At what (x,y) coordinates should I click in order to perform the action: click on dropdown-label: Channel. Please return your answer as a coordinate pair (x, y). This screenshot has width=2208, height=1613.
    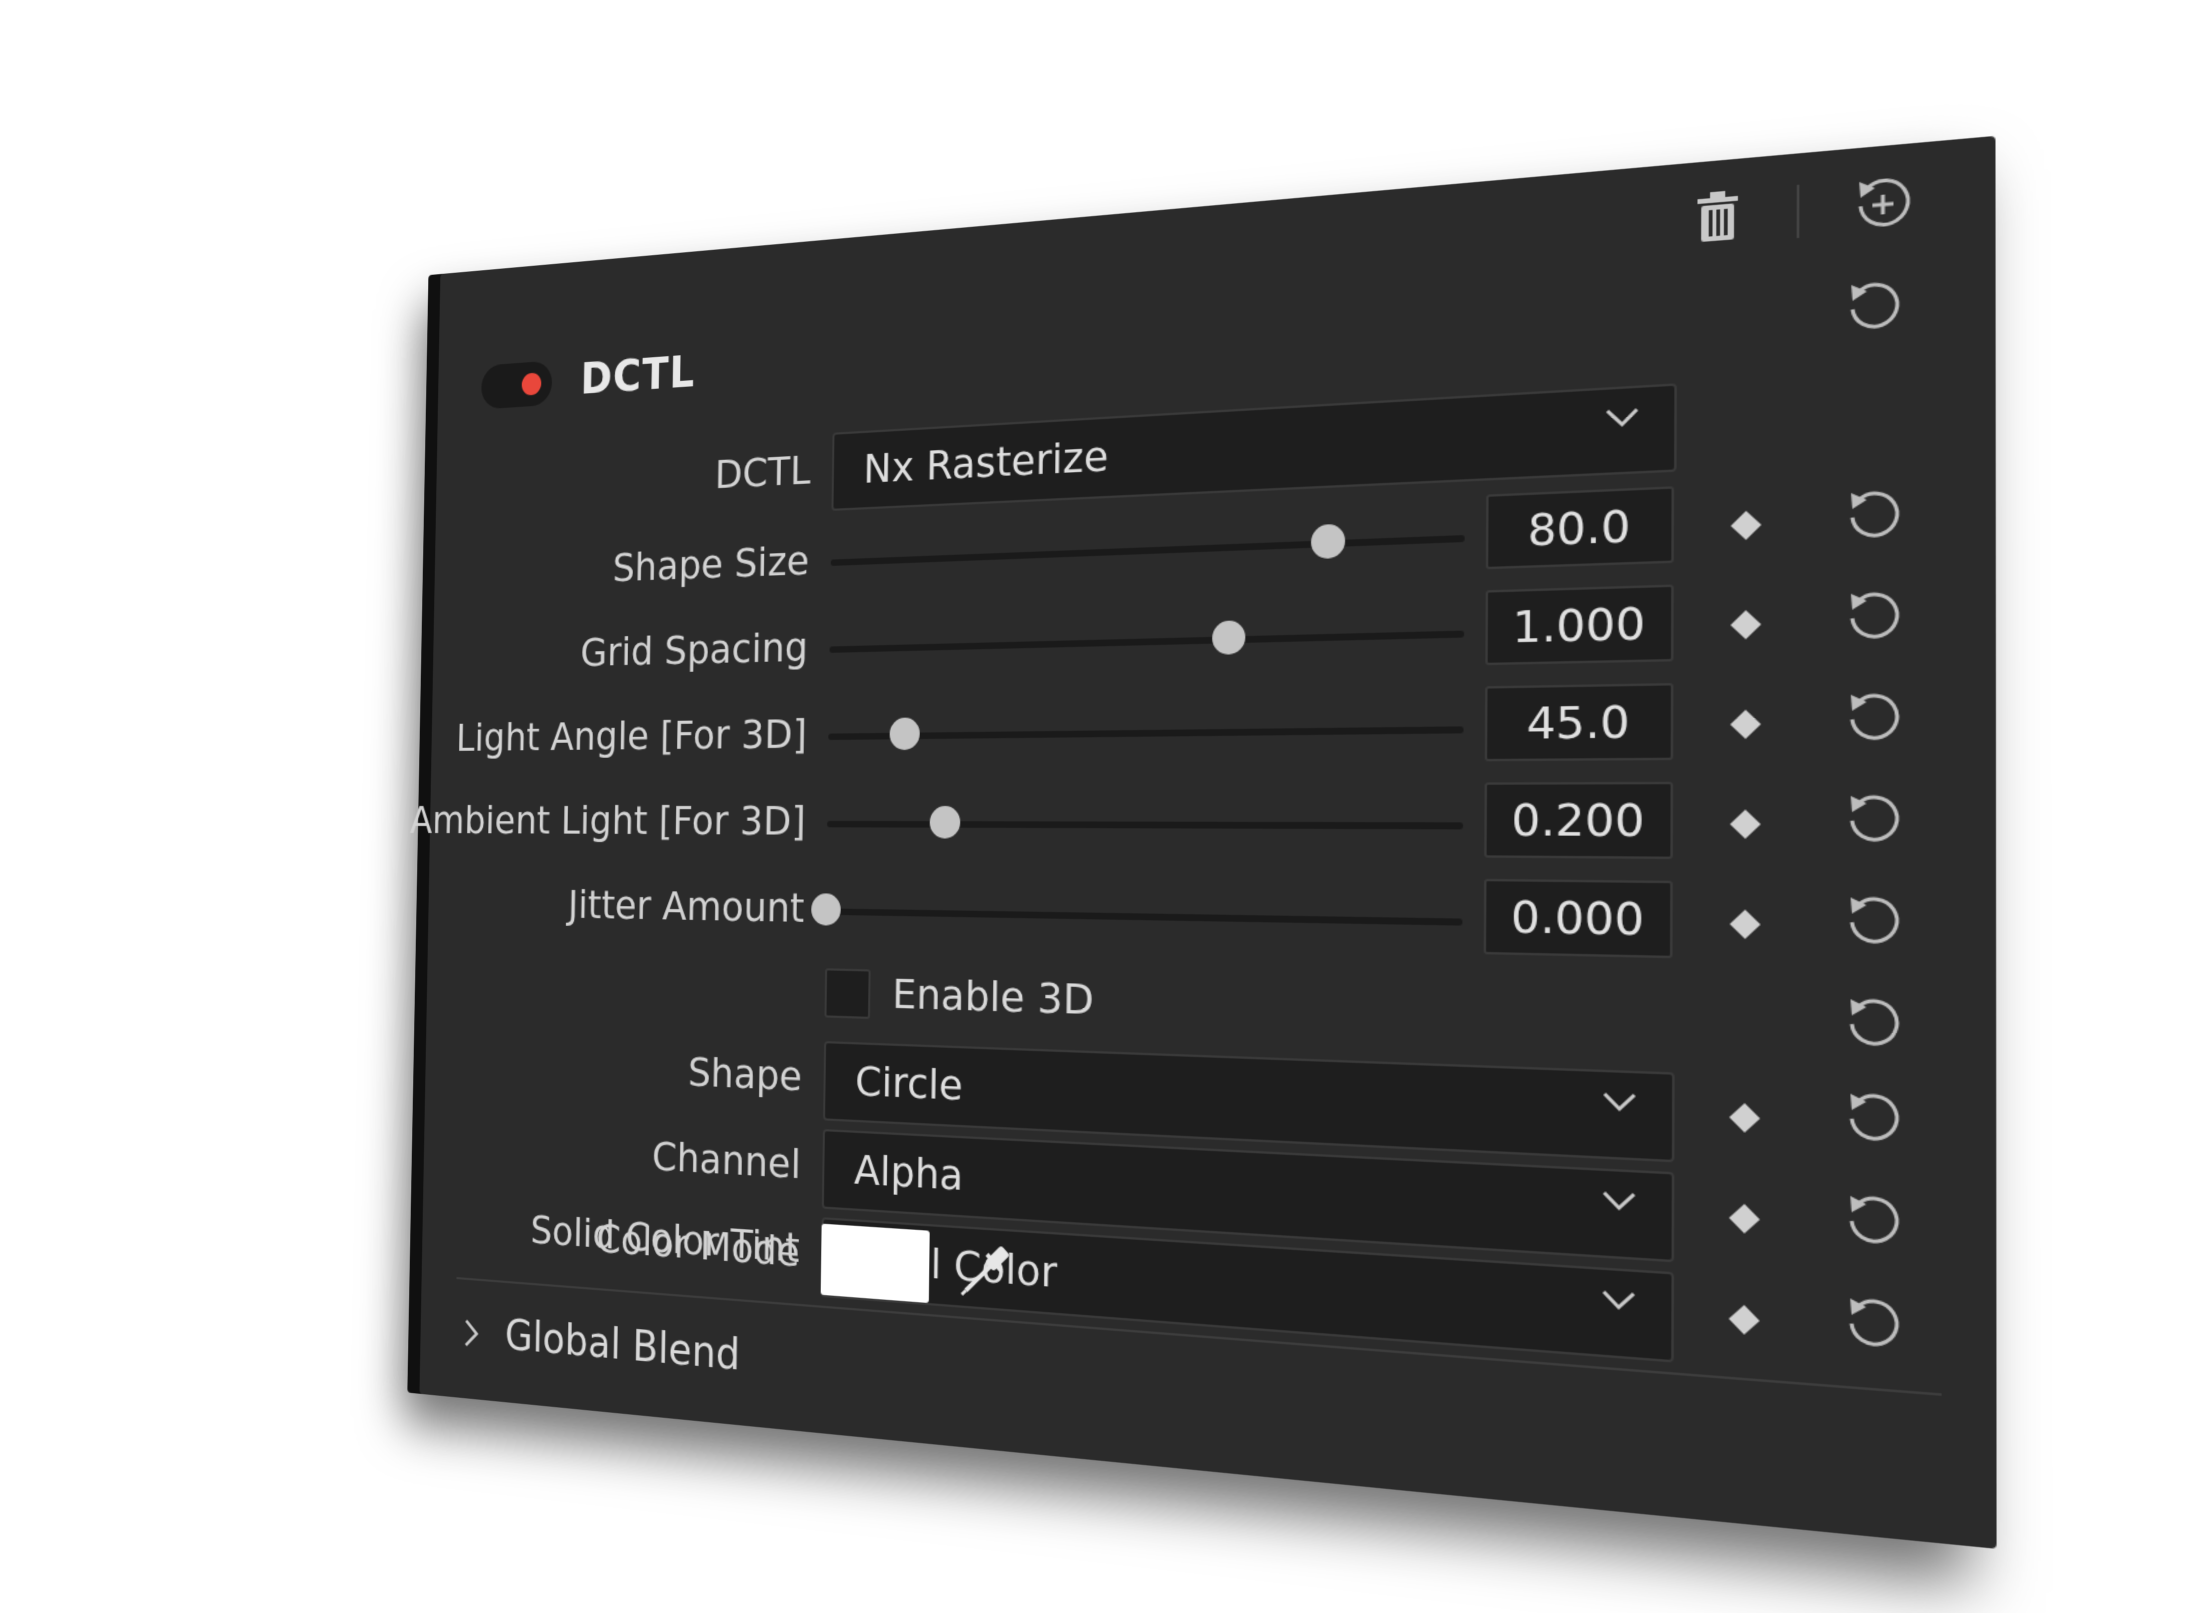
    Looking at the image, I should click on (726, 1160).